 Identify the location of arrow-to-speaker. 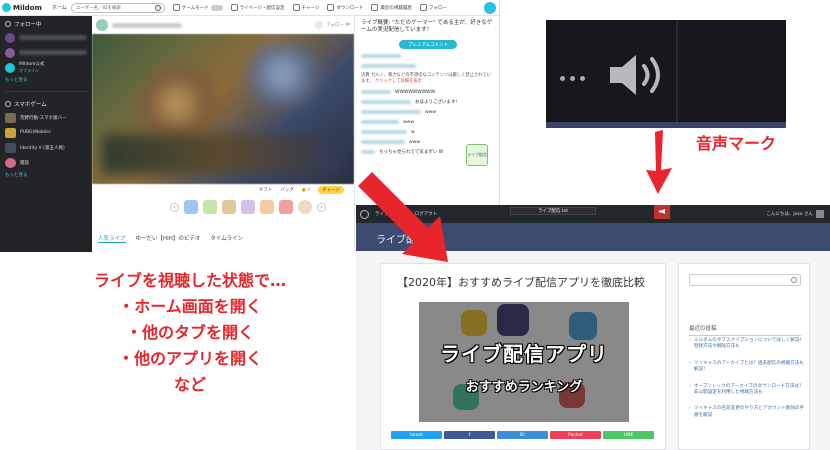
(659, 162).